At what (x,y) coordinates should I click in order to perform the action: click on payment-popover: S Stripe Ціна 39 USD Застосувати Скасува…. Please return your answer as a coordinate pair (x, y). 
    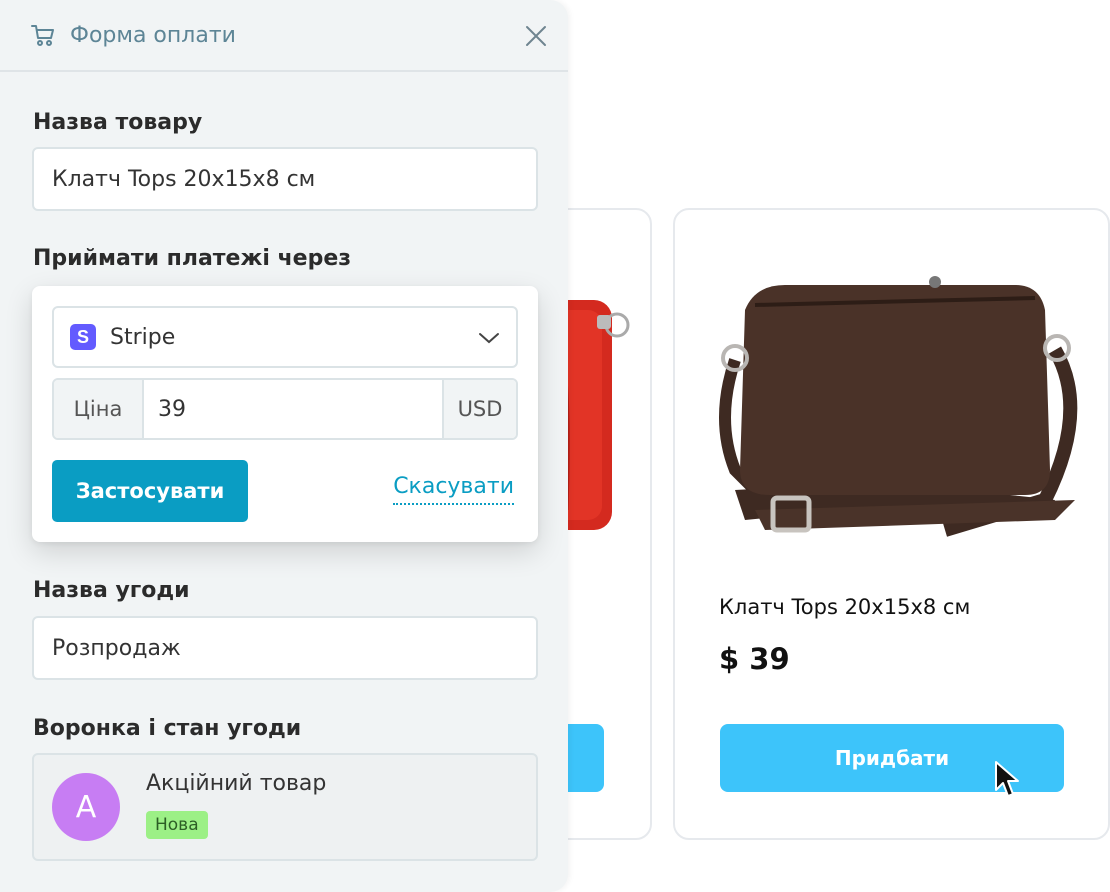
    Looking at the image, I should click on (285, 414).